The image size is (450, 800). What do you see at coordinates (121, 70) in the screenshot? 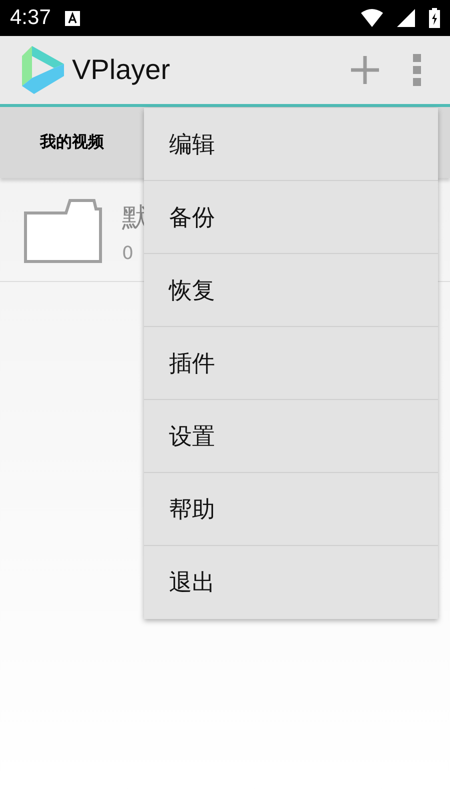
I see `app-title: VPlayer` at bounding box center [121, 70].